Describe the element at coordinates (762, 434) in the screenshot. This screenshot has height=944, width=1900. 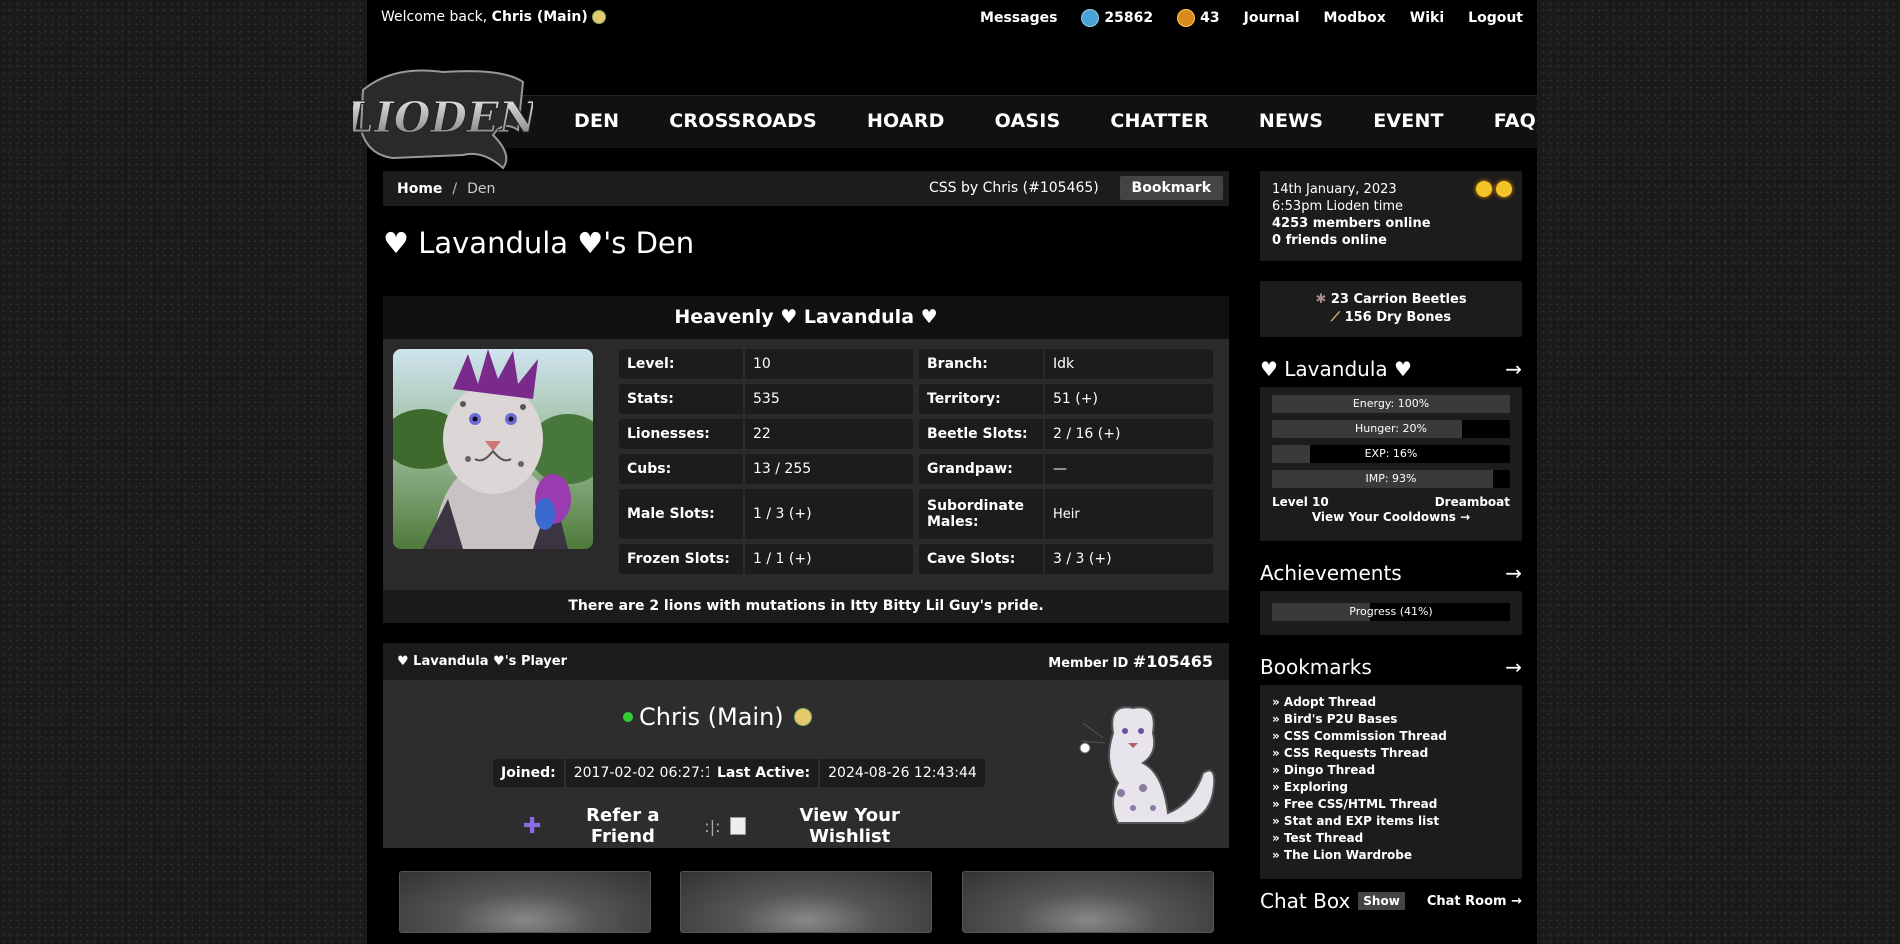
I see `stat-value: 22` at that location.